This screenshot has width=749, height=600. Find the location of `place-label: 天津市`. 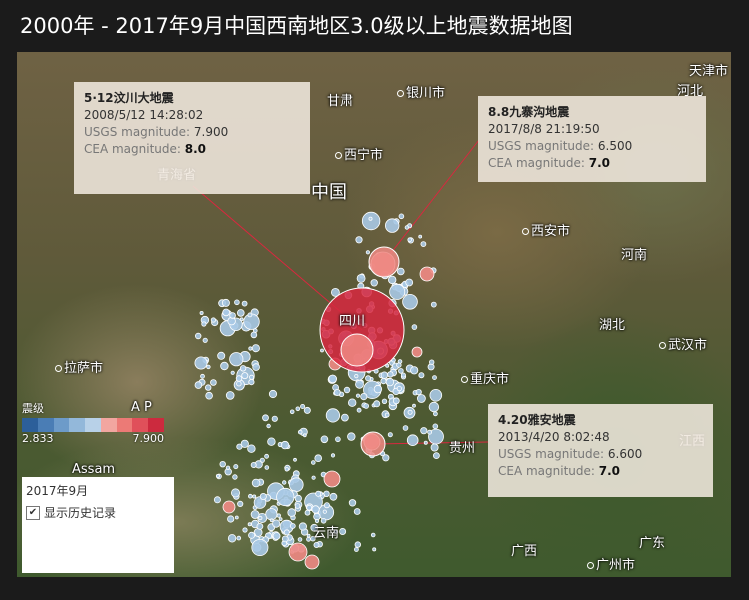

place-label: 天津市 is located at coordinates (709, 71).